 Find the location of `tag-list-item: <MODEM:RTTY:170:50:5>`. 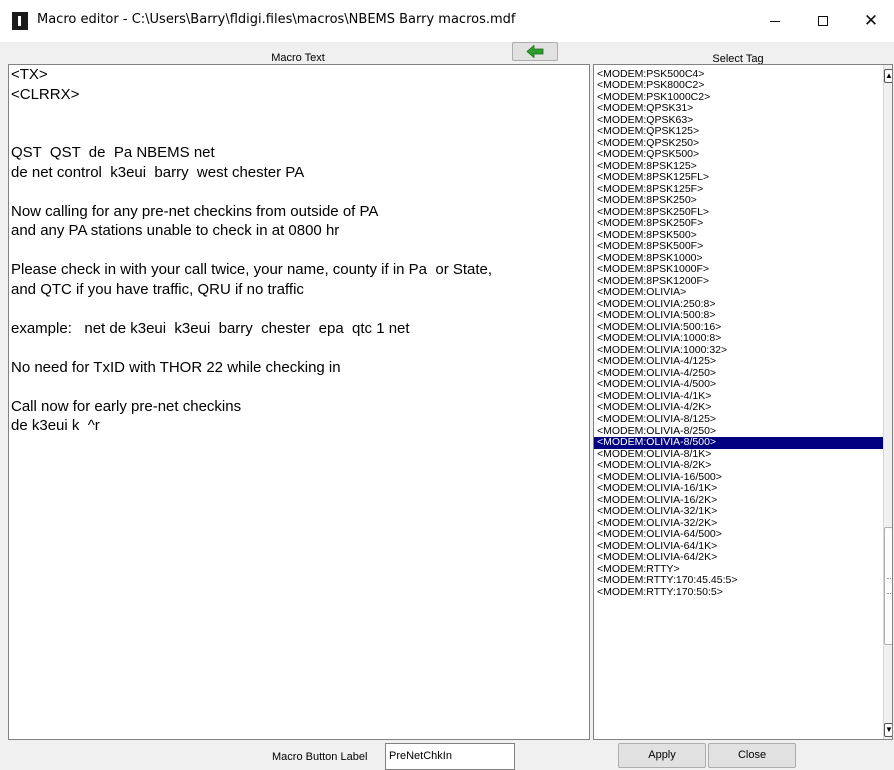

tag-list-item: <MODEM:RTTY:170:50:5> is located at coordinates (740, 593).